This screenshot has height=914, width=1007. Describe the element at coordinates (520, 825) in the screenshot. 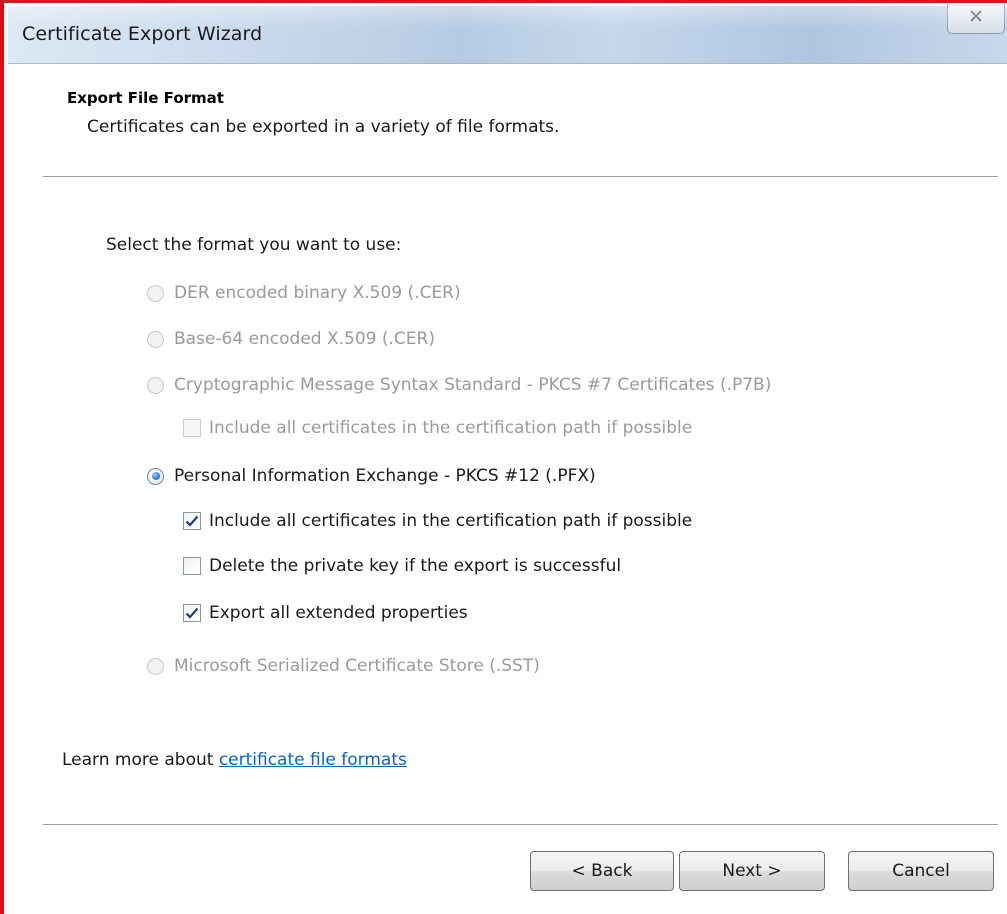

I see `footer-divider` at that location.